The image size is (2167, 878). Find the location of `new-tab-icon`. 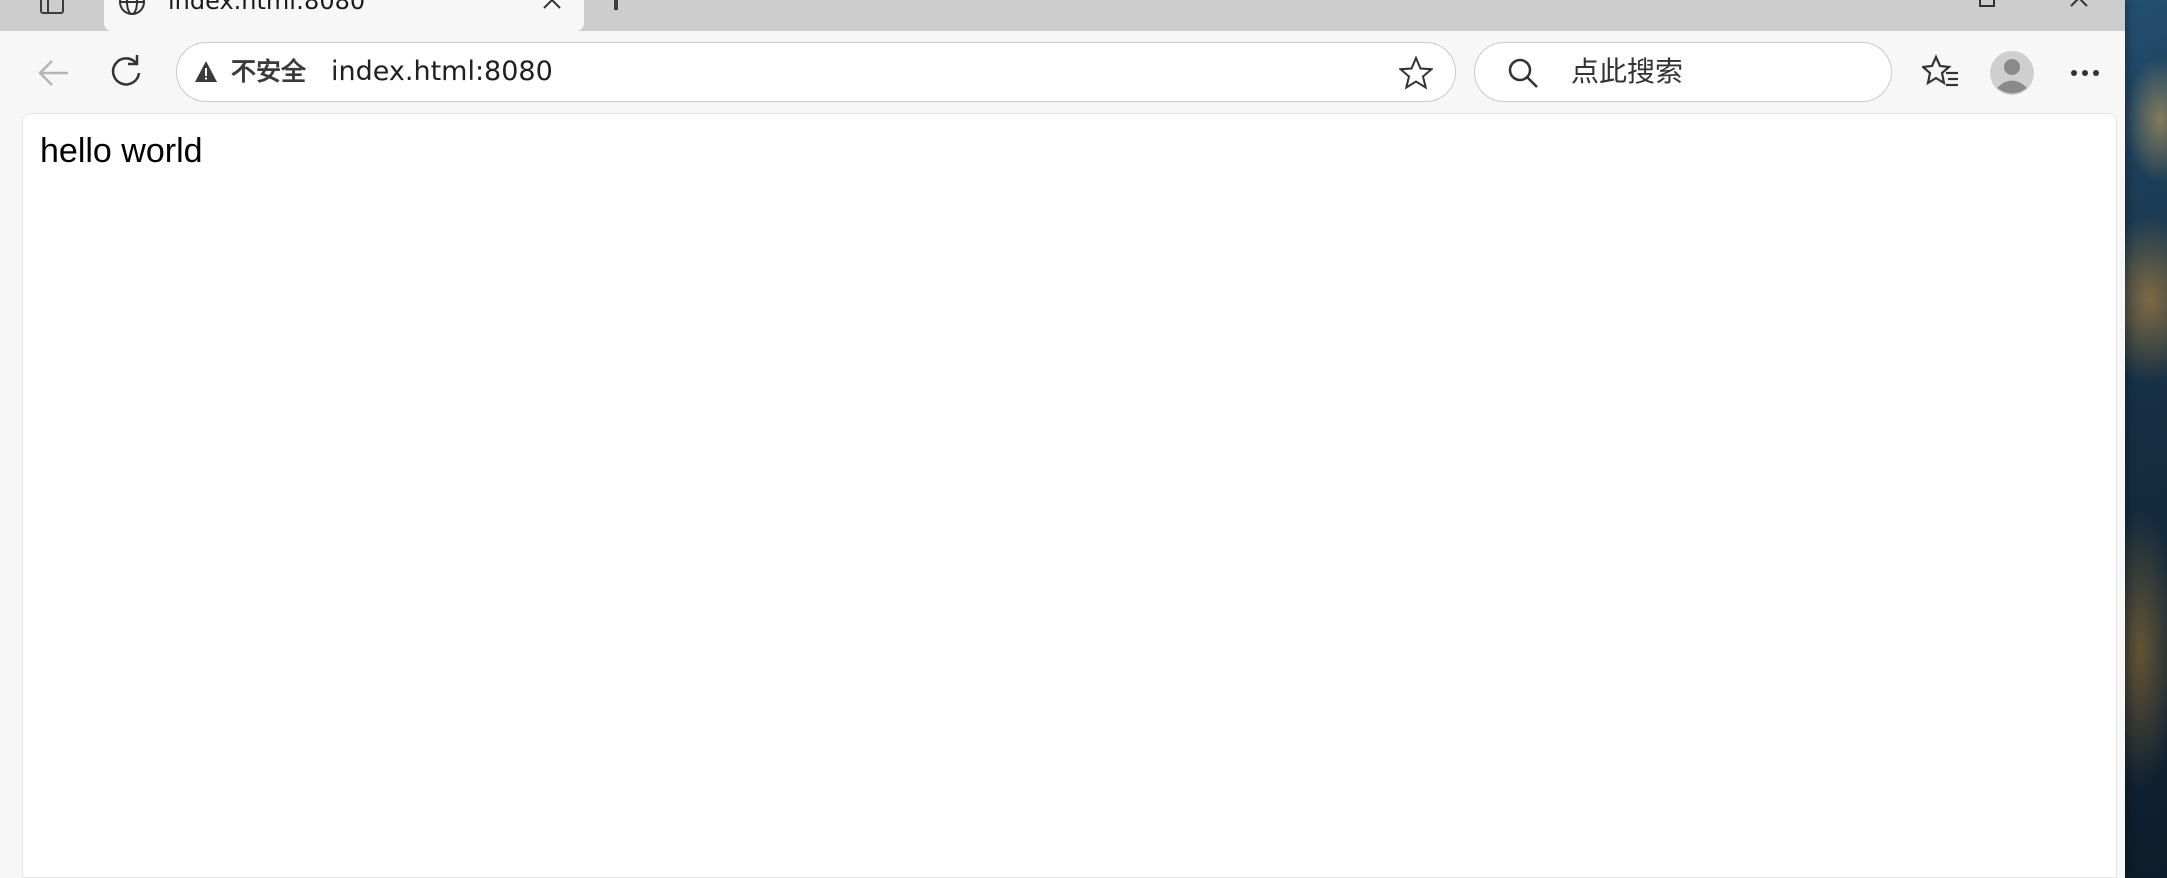

new-tab-icon is located at coordinates (616, 5).